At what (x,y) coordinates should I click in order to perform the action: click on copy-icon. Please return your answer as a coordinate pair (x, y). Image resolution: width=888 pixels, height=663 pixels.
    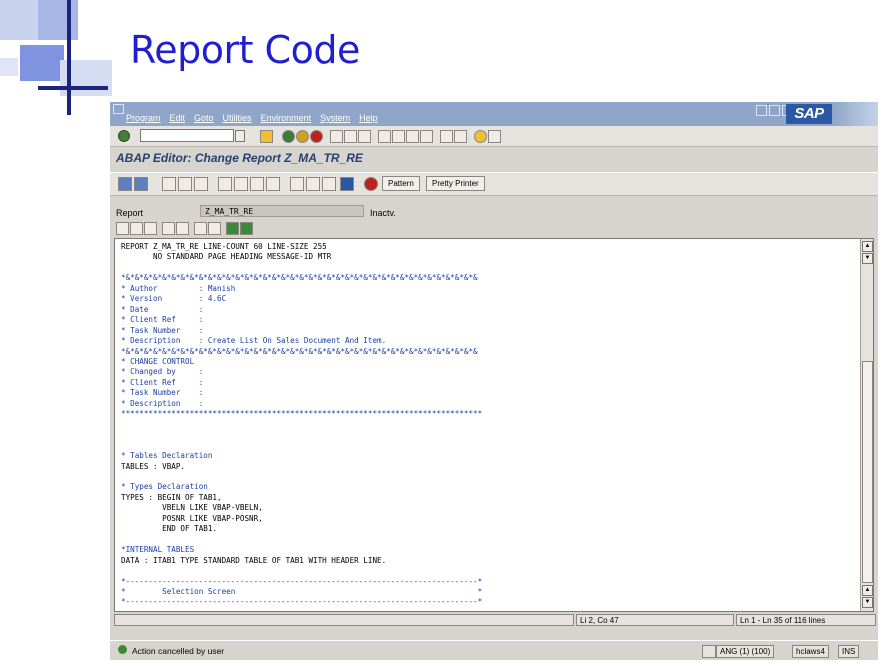
    Looking at the image, I should click on (136, 228).